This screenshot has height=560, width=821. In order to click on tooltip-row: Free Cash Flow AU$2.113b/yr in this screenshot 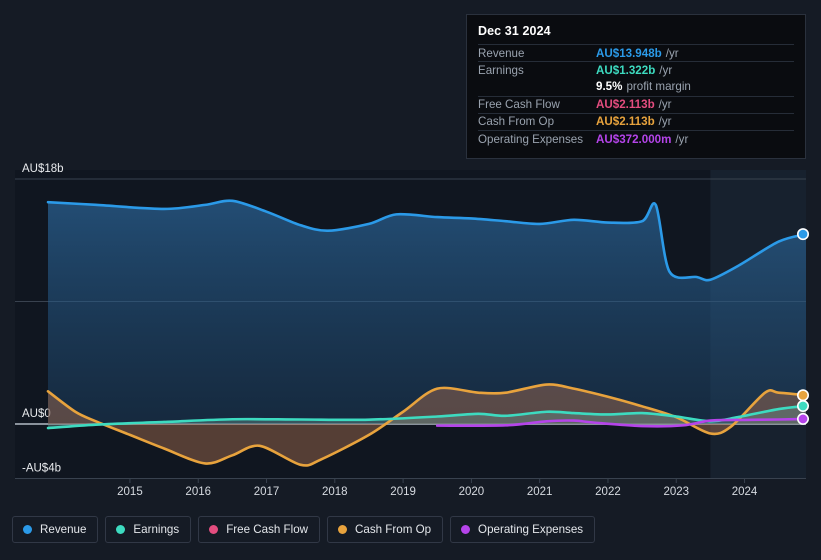, I will do `click(636, 104)`.